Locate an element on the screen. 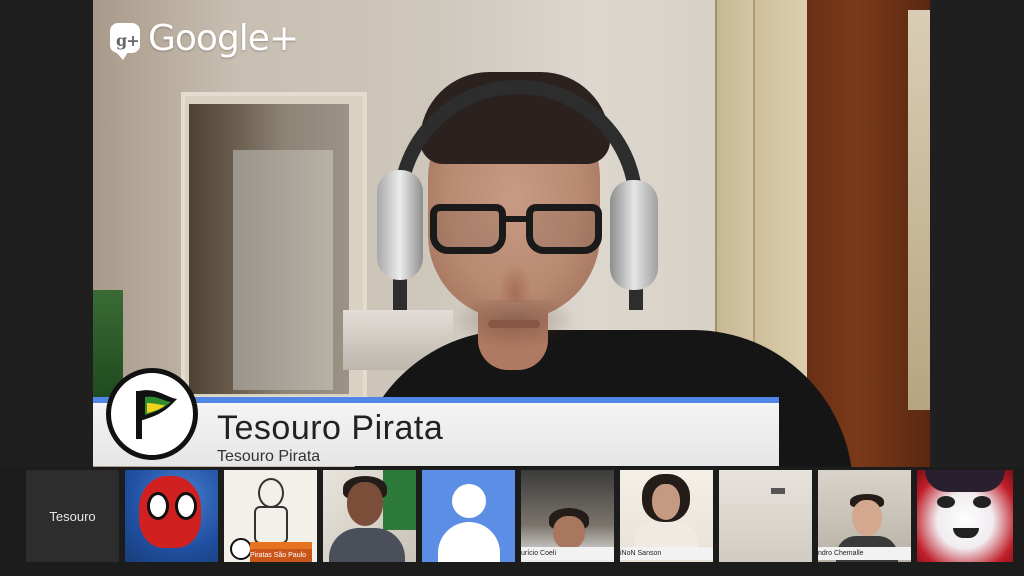 The width and height of the screenshot is (1024, 576). participant-thumb-default-avatar is located at coordinates (468, 516).